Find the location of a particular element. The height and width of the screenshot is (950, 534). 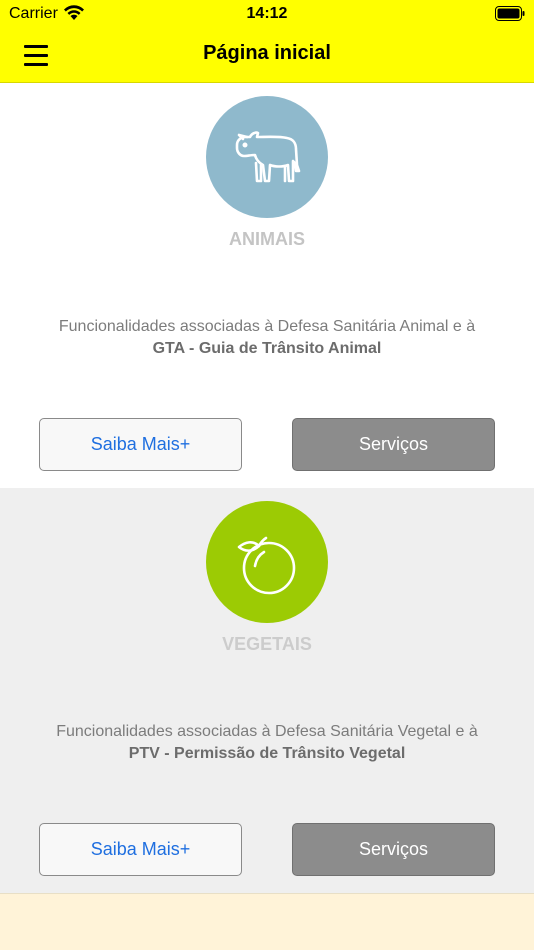

cow-icon is located at coordinates (268, 157).